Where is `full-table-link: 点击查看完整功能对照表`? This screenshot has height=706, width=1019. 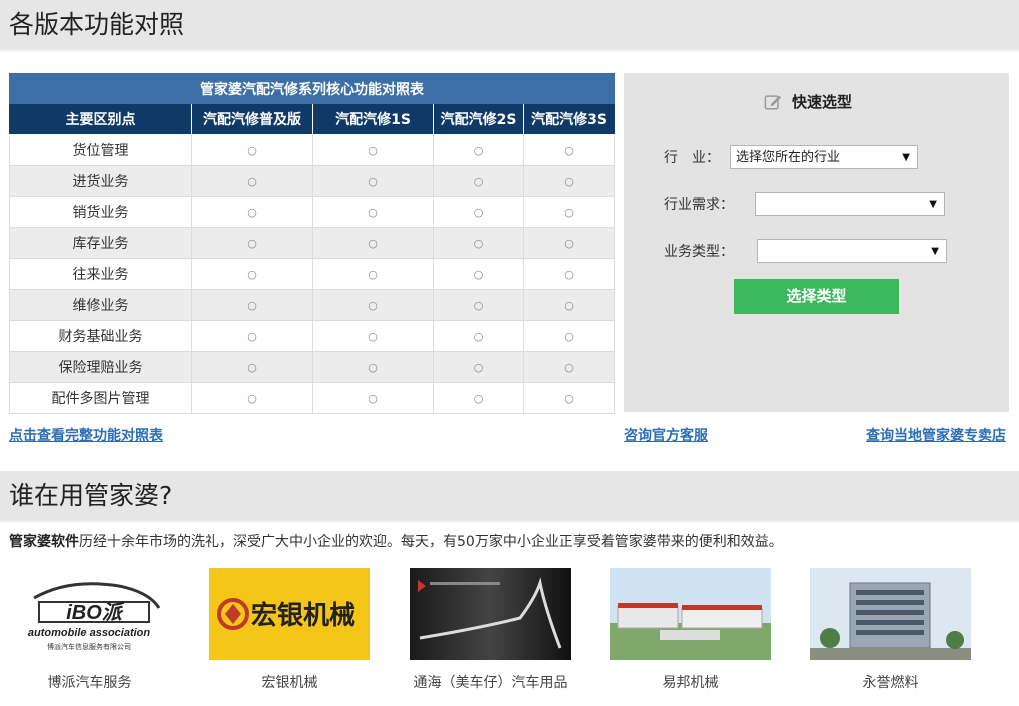 full-table-link: 点击查看完整功能对照表 is located at coordinates (86, 435).